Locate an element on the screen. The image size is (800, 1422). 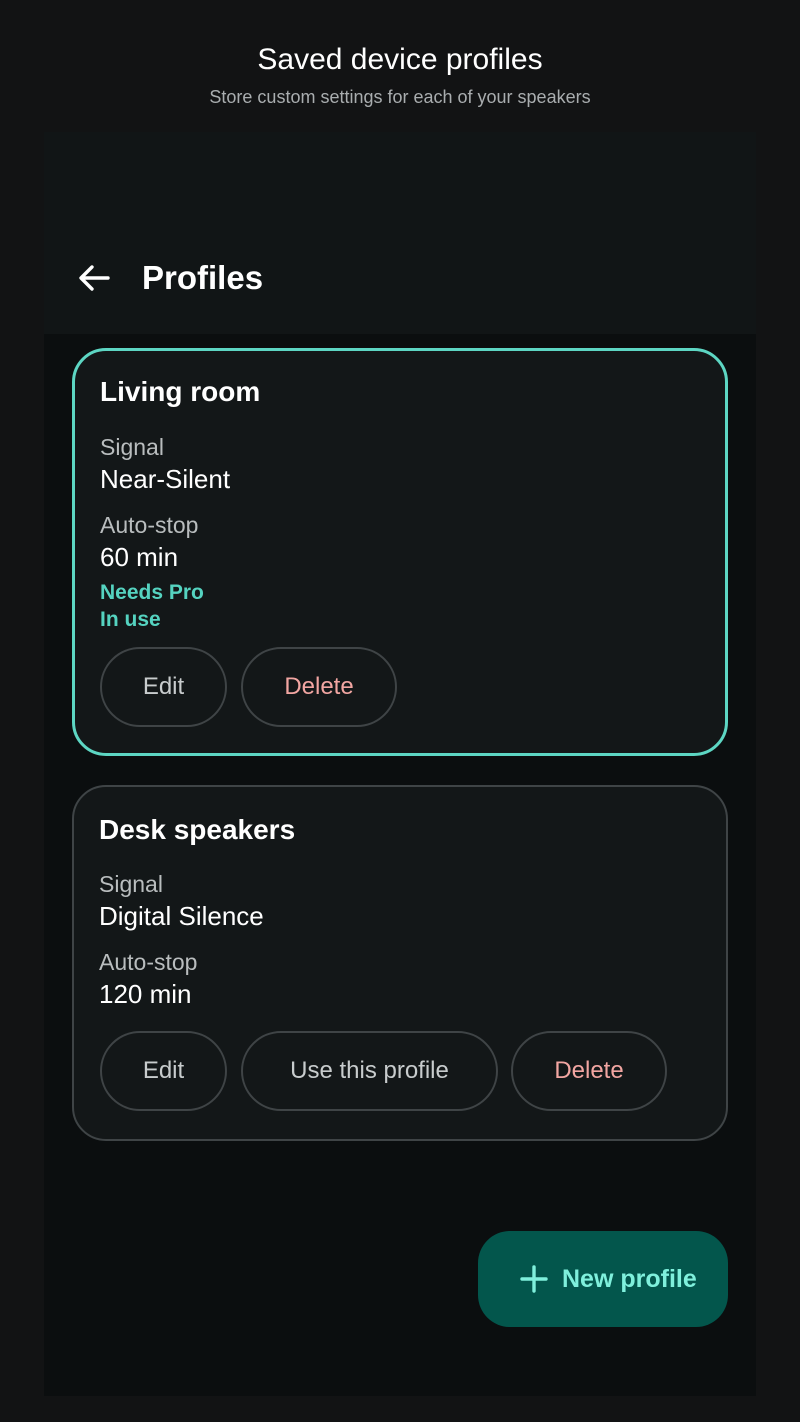
arrow-back-icon is located at coordinates (94, 278).